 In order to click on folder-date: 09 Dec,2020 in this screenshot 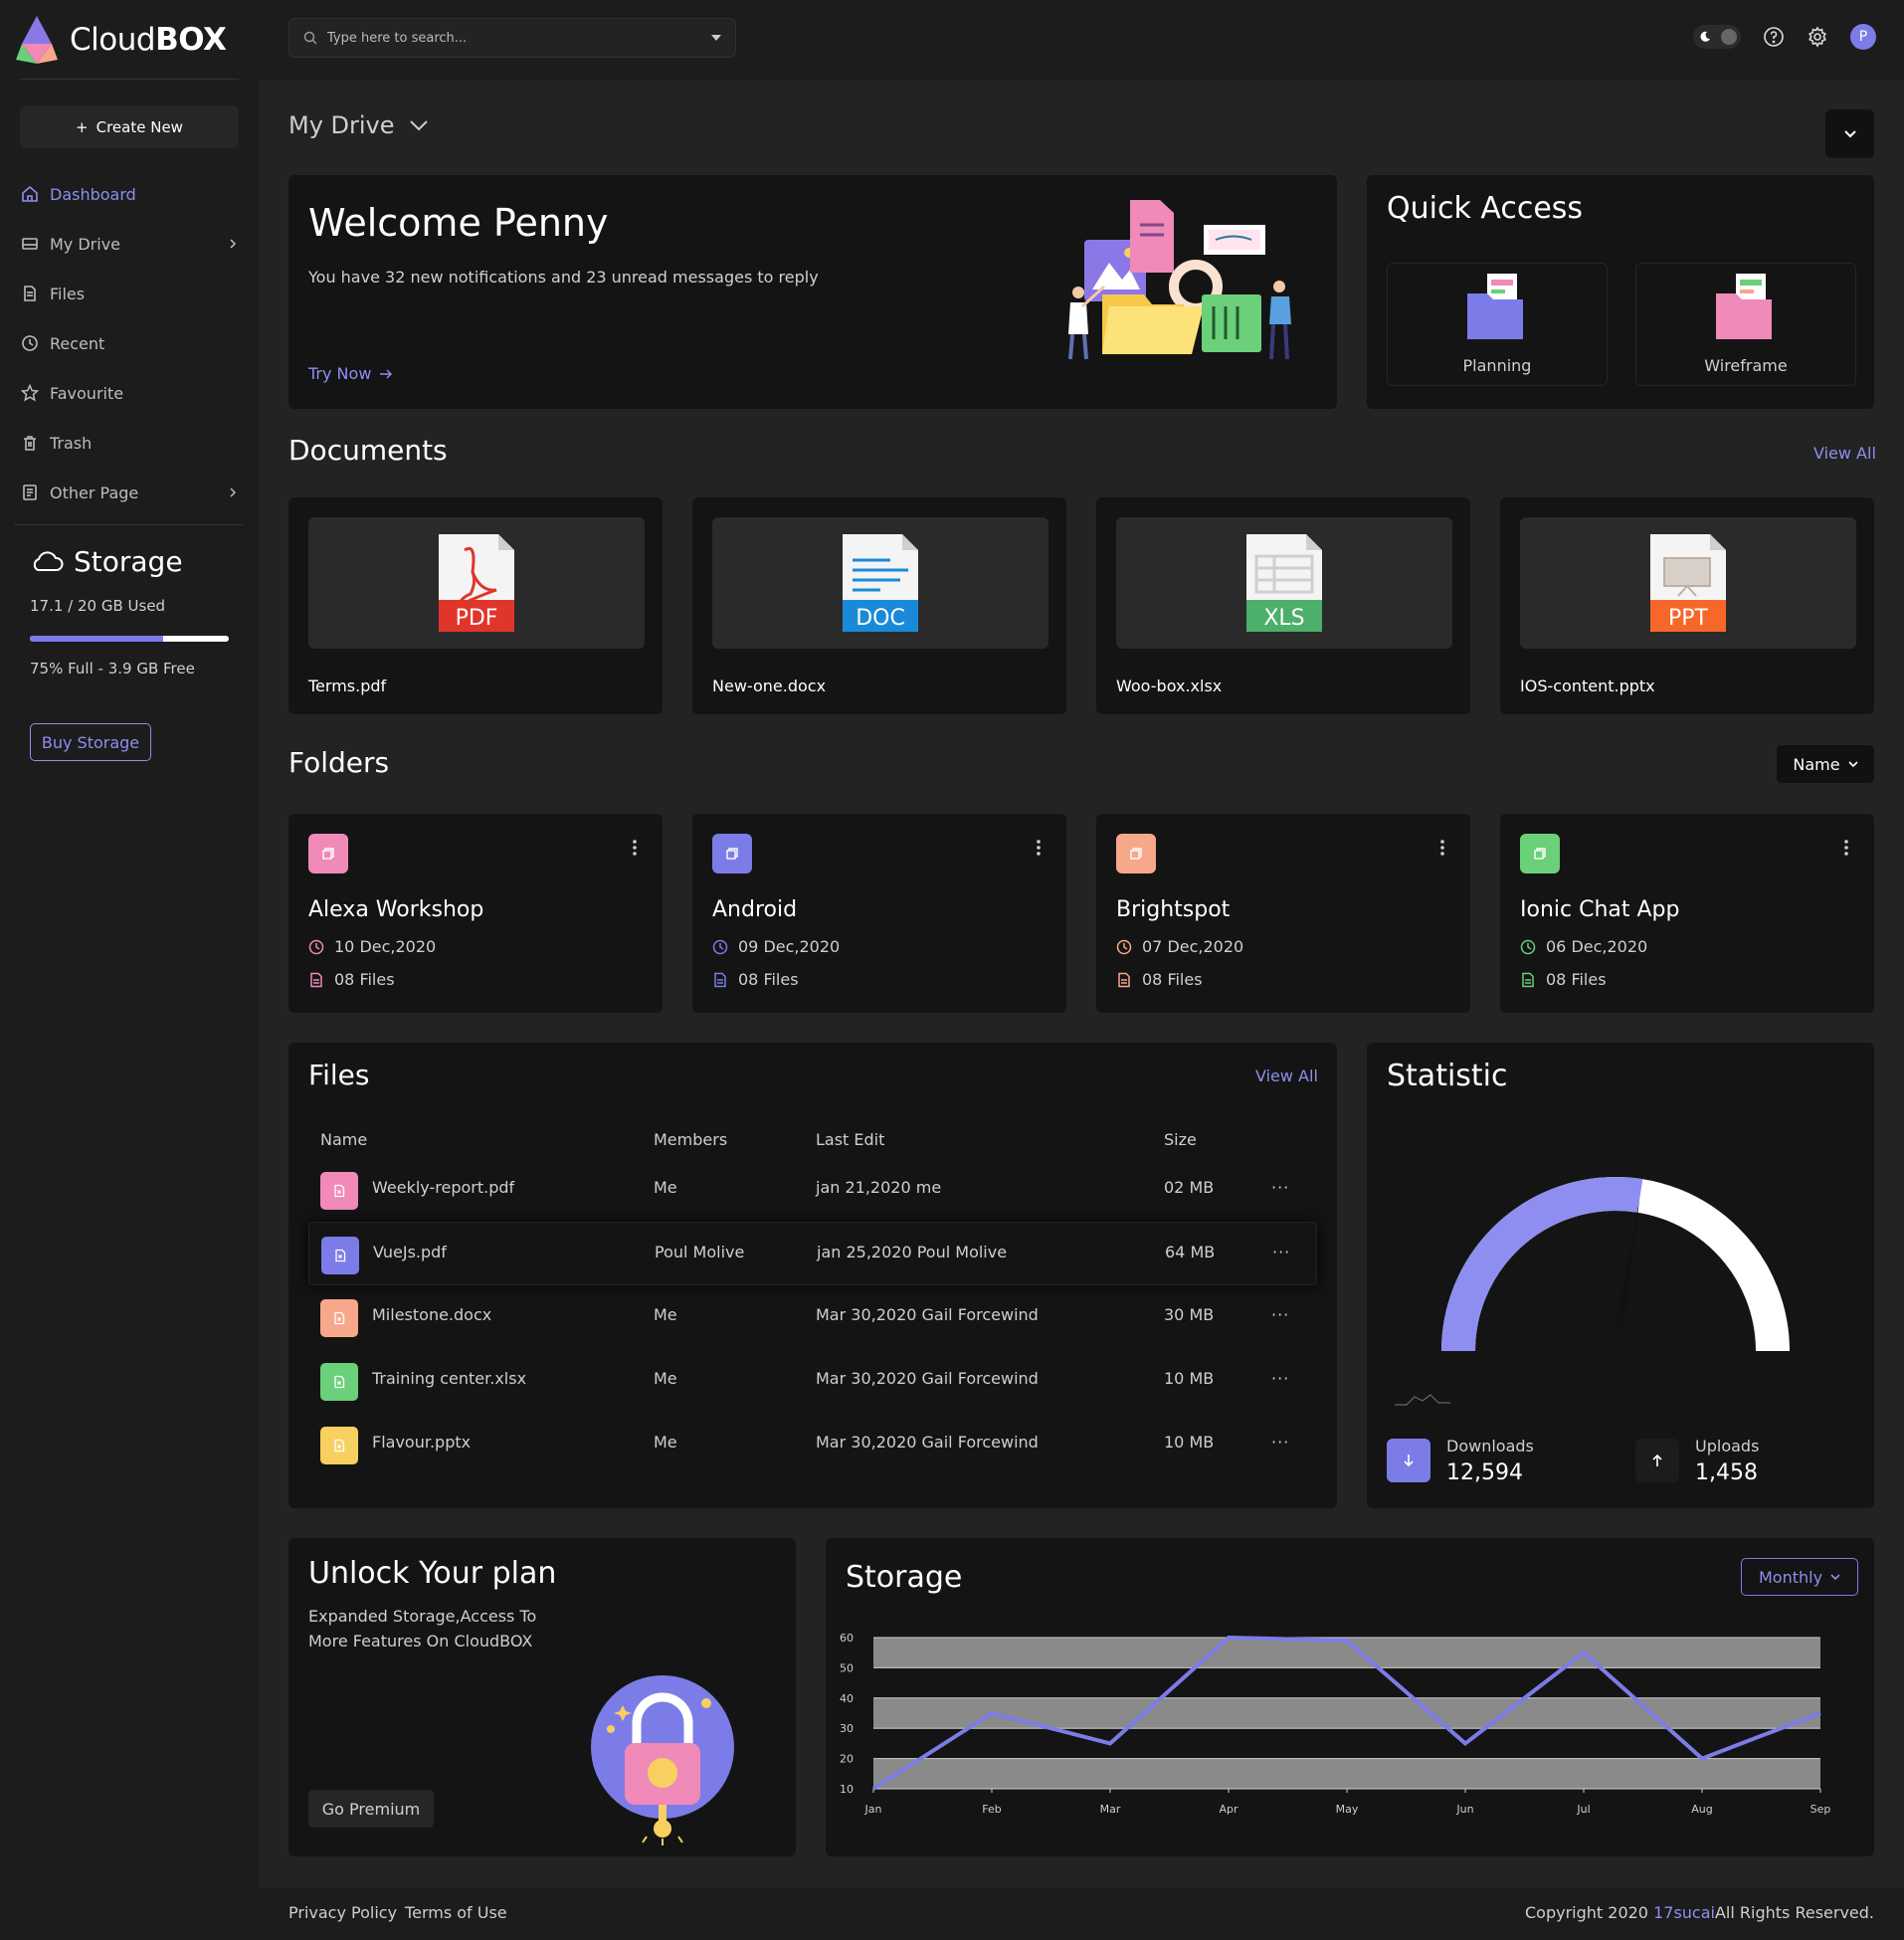, I will do `click(776, 946)`.